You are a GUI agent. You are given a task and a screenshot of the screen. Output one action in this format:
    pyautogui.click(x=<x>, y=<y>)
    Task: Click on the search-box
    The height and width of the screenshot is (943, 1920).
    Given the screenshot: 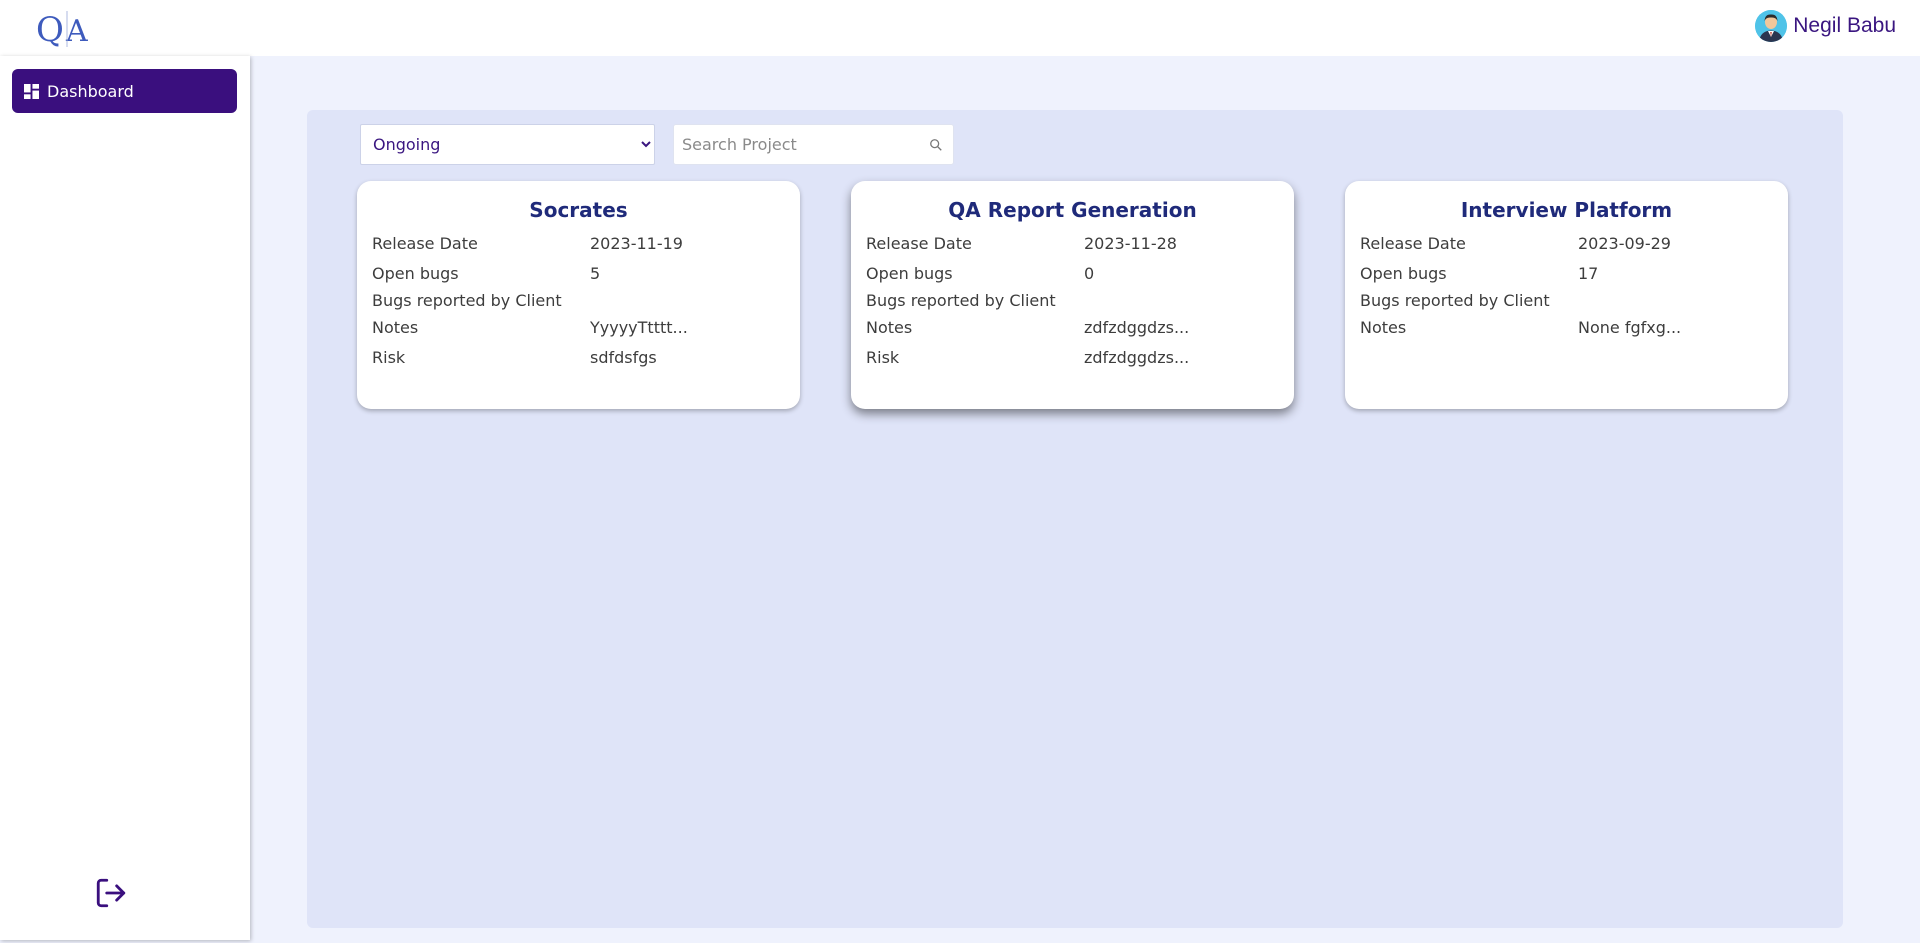 What is the action you would take?
    pyautogui.click(x=813, y=144)
    